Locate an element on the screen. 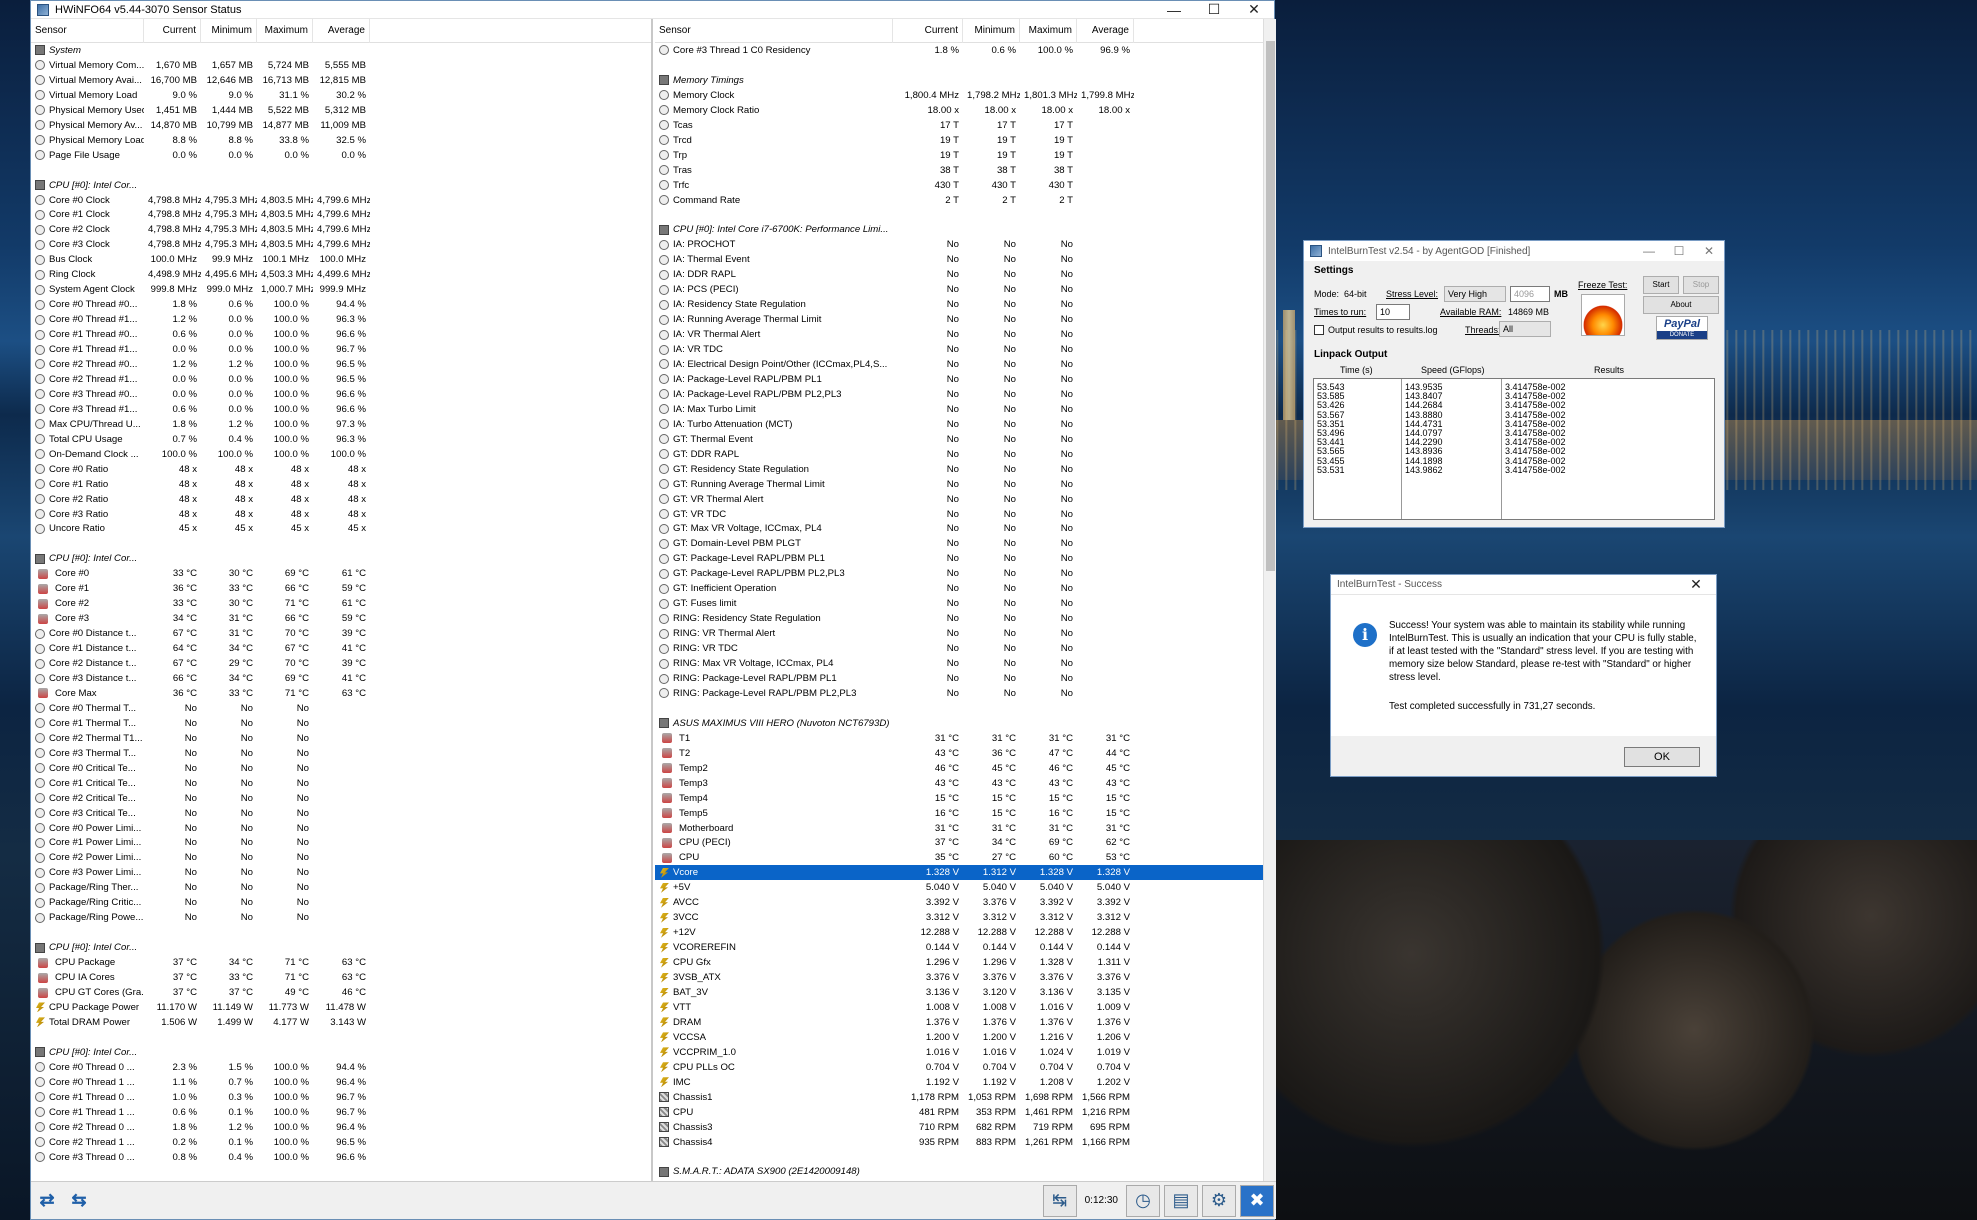 This screenshot has width=1977, height=1220. sensor-row: Chassis4 935 RPM 883 RPM 1,261 RPM 1,166 RPM is located at coordinates (965, 1142).